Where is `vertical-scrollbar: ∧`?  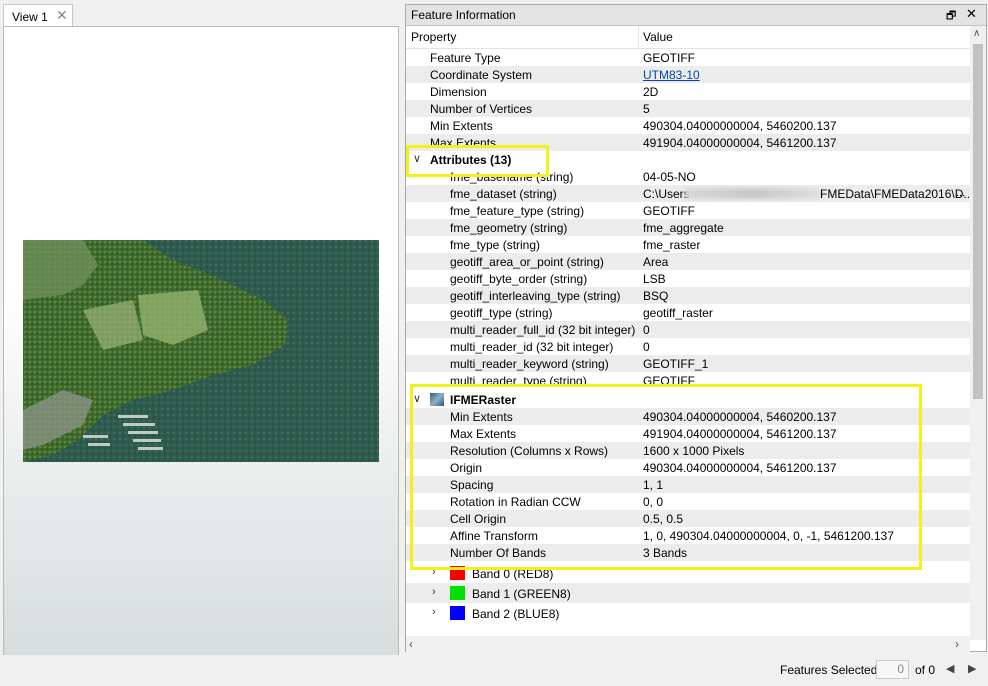
vertical-scrollbar: ∧ is located at coordinates (978, 333).